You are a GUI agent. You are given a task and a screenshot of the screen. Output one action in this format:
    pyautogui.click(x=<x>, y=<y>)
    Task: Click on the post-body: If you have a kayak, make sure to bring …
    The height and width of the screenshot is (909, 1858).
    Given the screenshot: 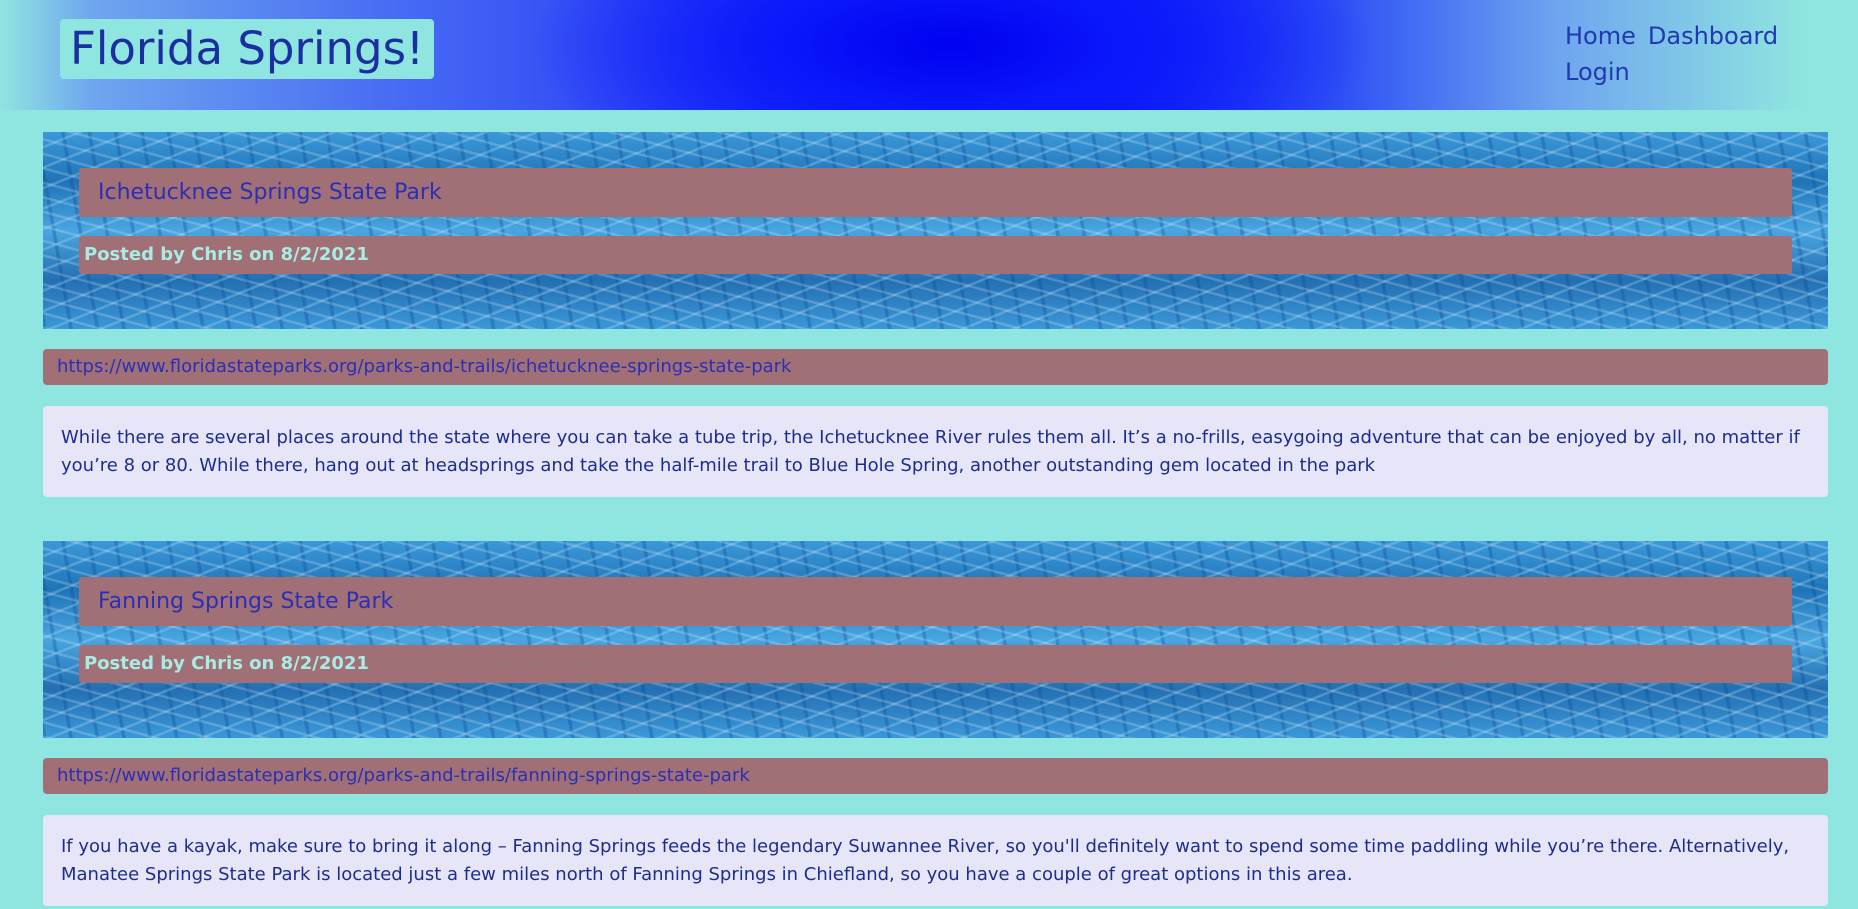 What is the action you would take?
    pyautogui.click(x=935, y=860)
    